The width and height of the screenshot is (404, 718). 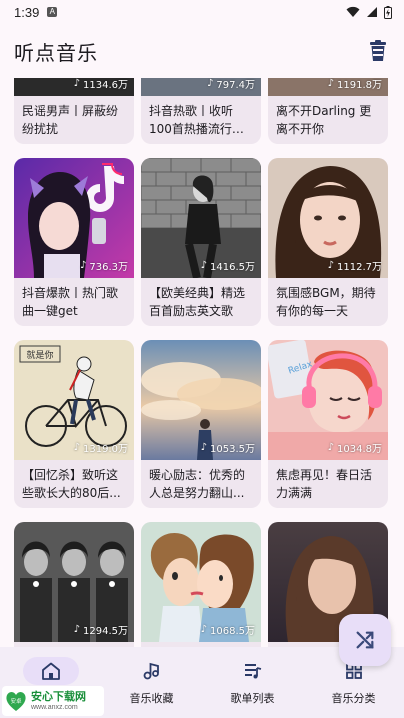 I want to click on svg-text: 就是你, so click(x=39, y=355).